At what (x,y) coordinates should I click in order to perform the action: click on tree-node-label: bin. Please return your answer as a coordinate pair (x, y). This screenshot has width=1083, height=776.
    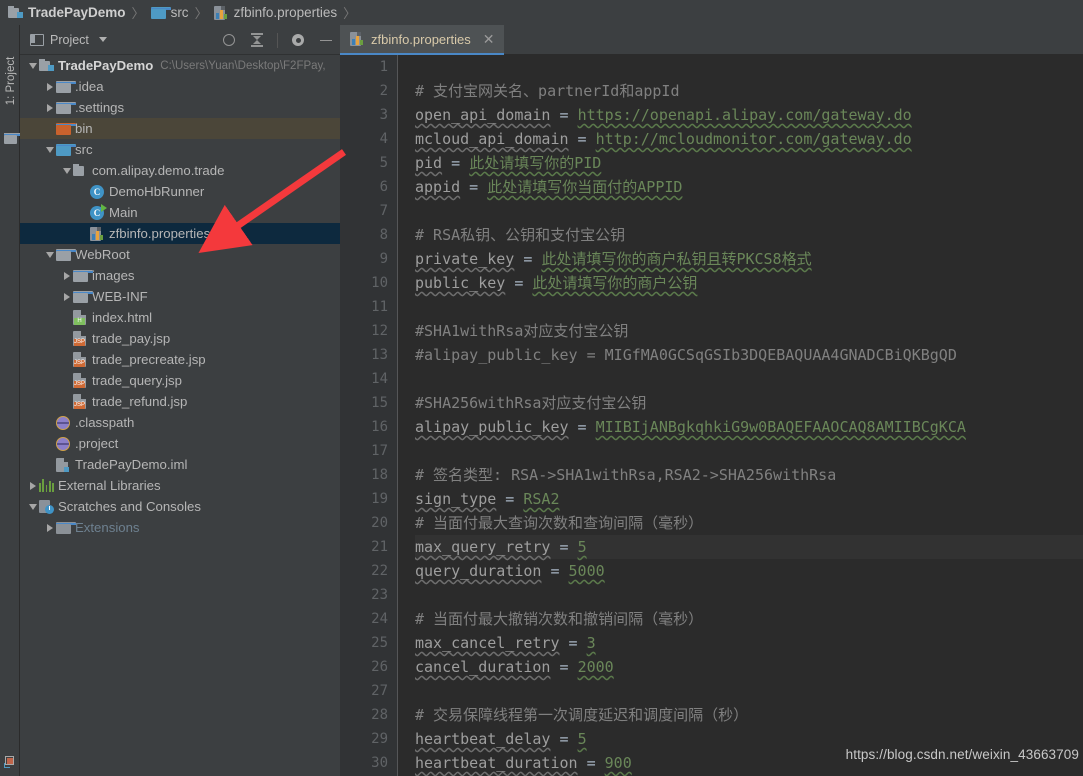
    Looking at the image, I should click on (84, 128).